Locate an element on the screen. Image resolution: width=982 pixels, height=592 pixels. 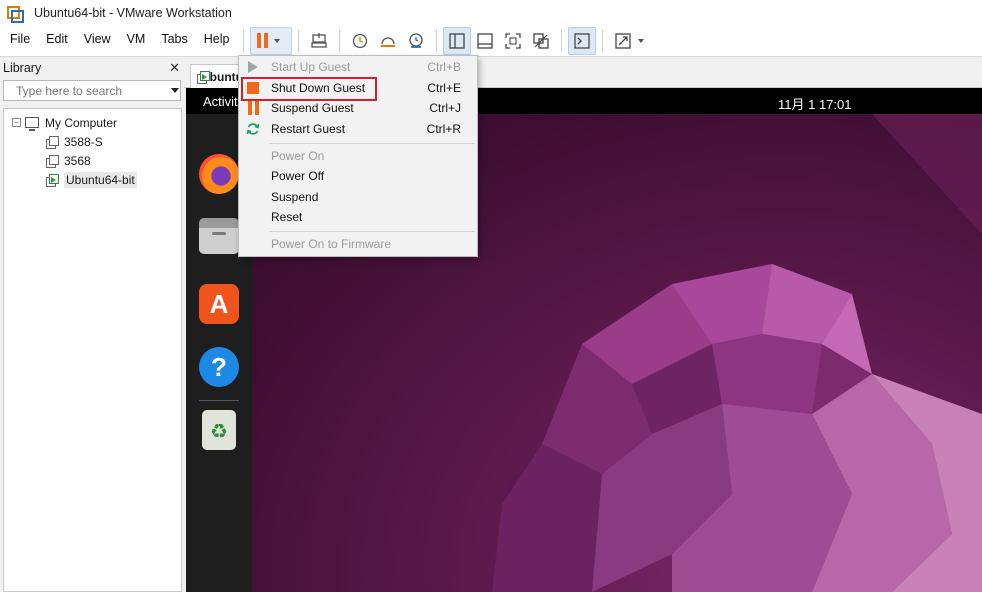
menu-item-shortcut: Ctrl+J is located at coordinates (445, 108).